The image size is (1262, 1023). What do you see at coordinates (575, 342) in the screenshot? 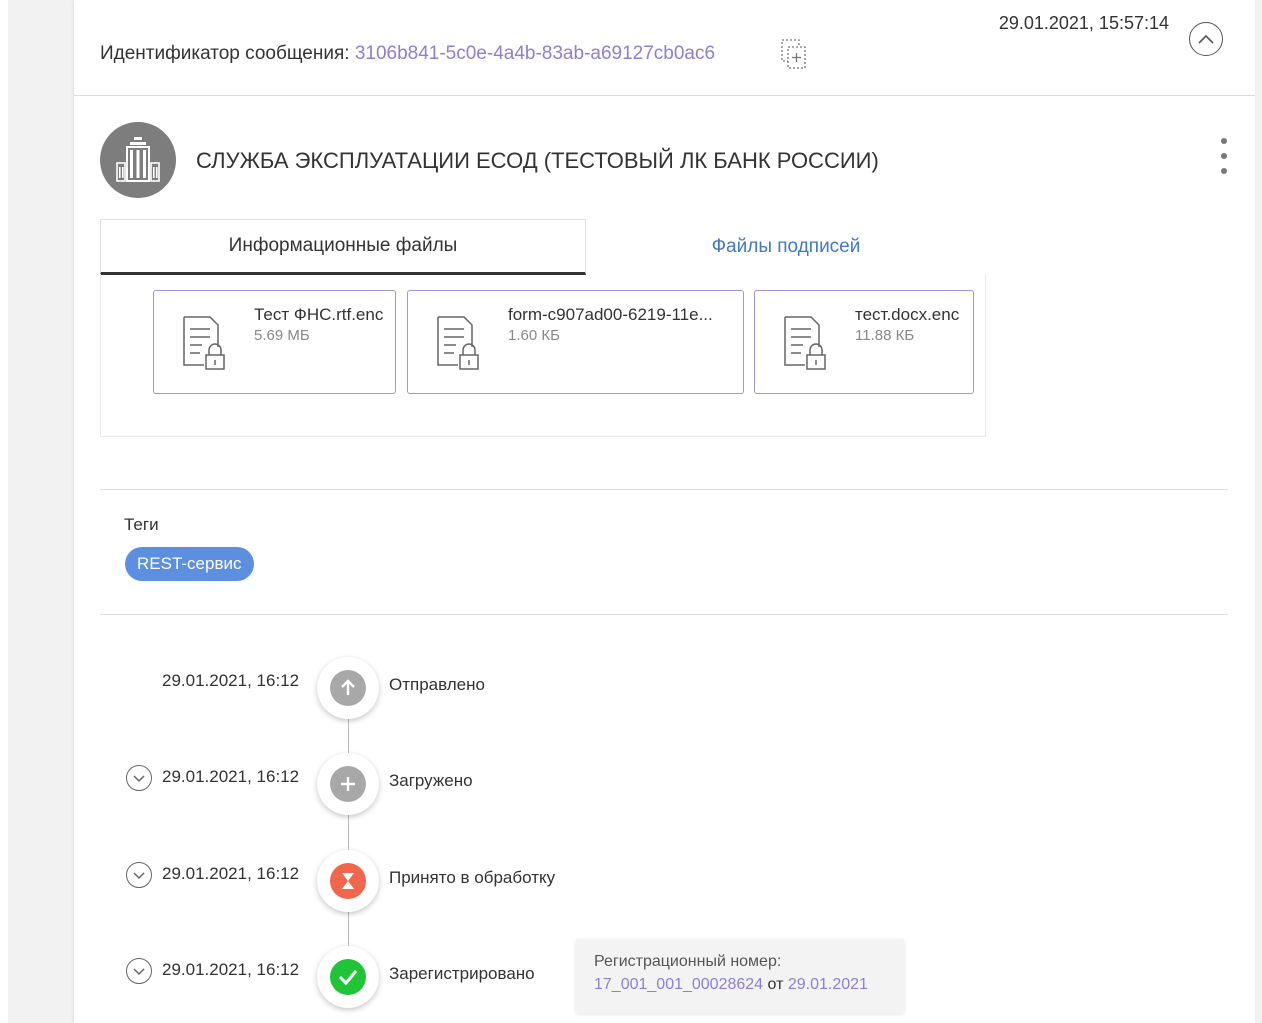
I see `file-card: form-c907ad00-6219-11e... 1.60 КБ` at bounding box center [575, 342].